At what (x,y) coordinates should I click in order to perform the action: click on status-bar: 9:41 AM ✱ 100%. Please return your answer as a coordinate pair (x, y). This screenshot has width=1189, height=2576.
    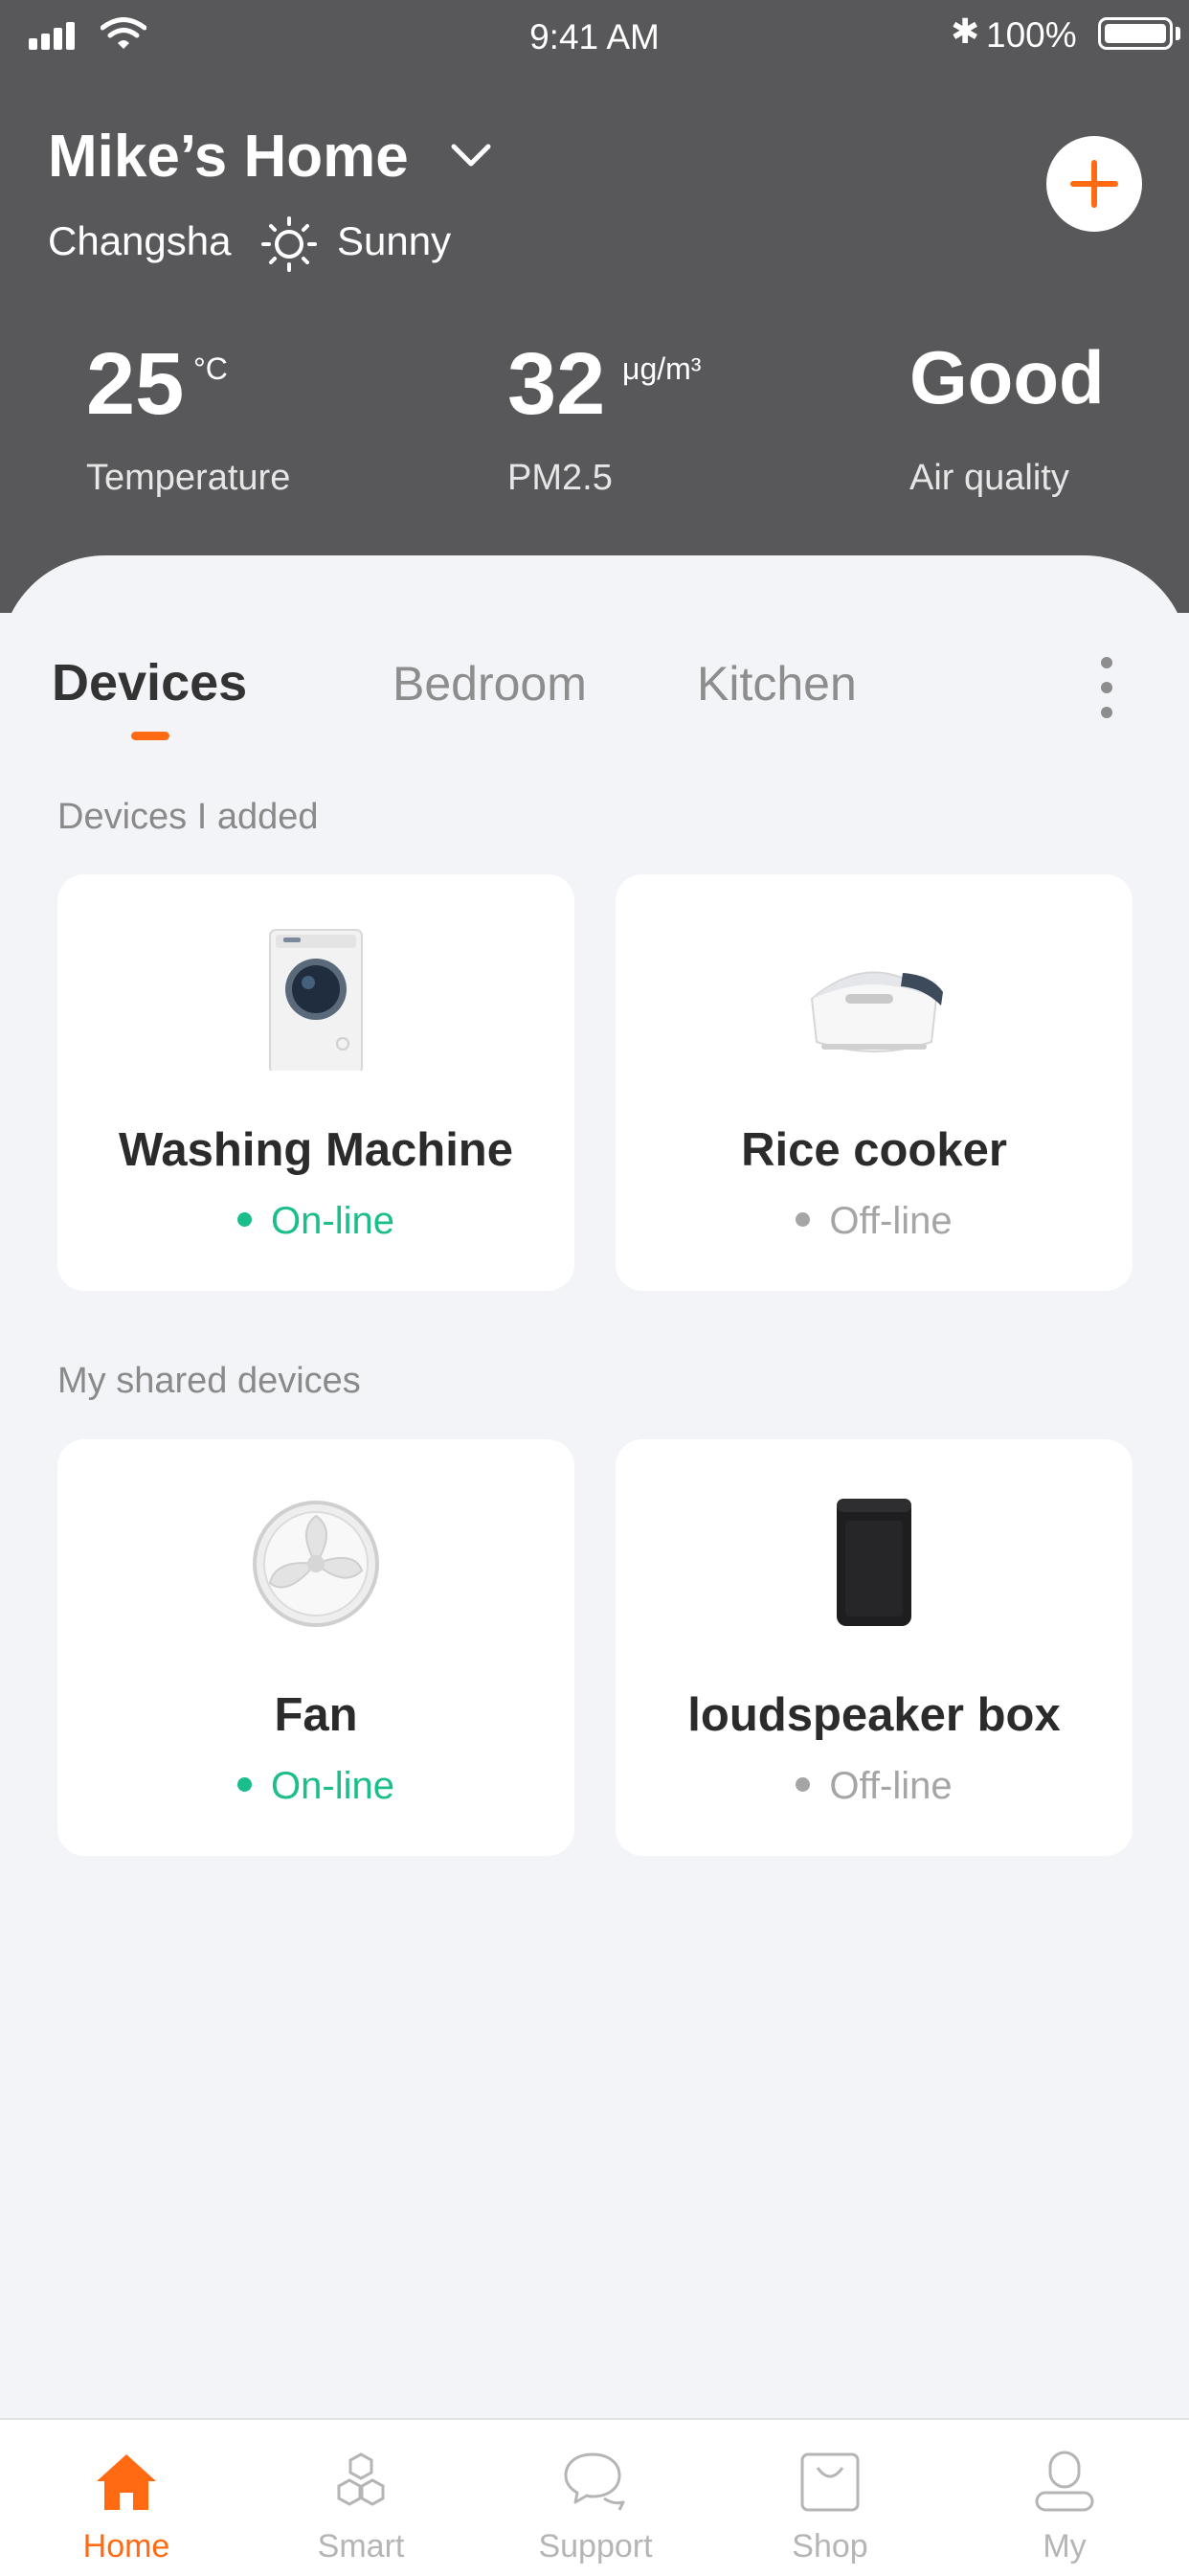
    Looking at the image, I should click on (594, 38).